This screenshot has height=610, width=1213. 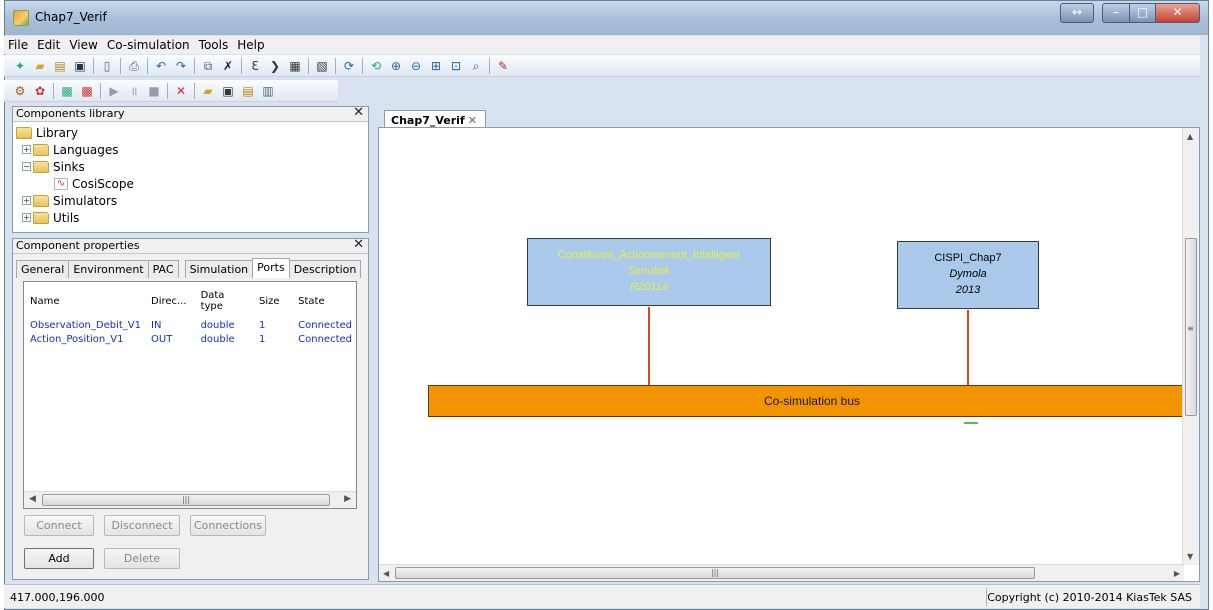 What do you see at coordinates (190, 217) in the screenshot?
I see `tree-item-utils: + Utils` at bounding box center [190, 217].